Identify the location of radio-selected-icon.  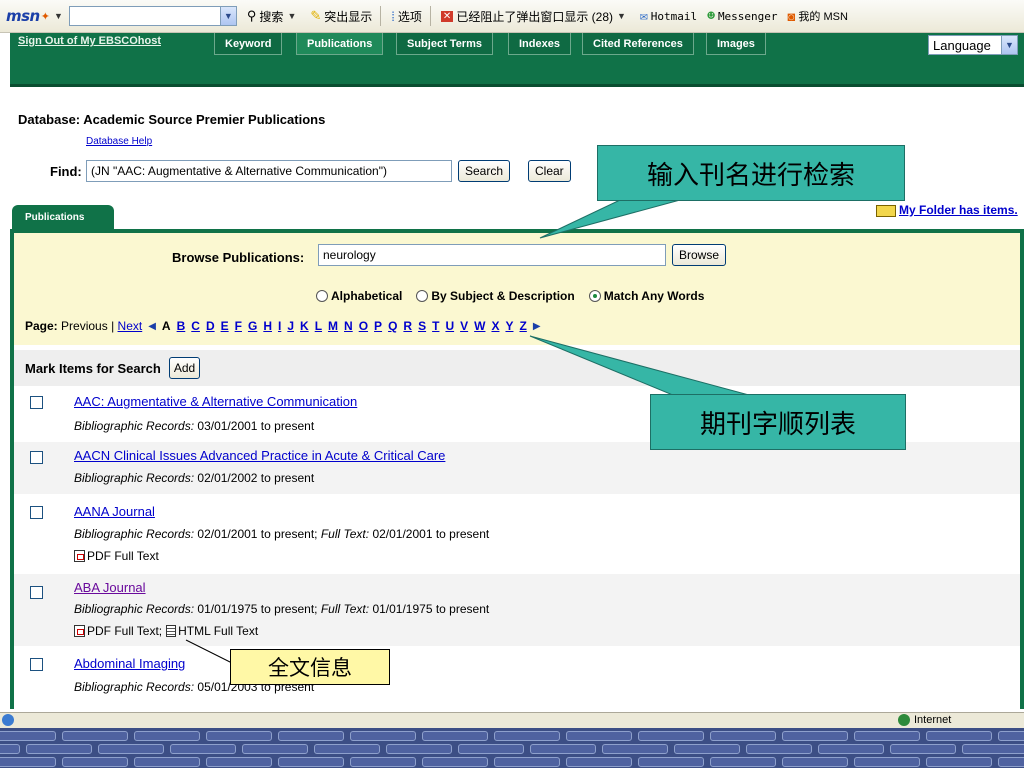
(594, 296).